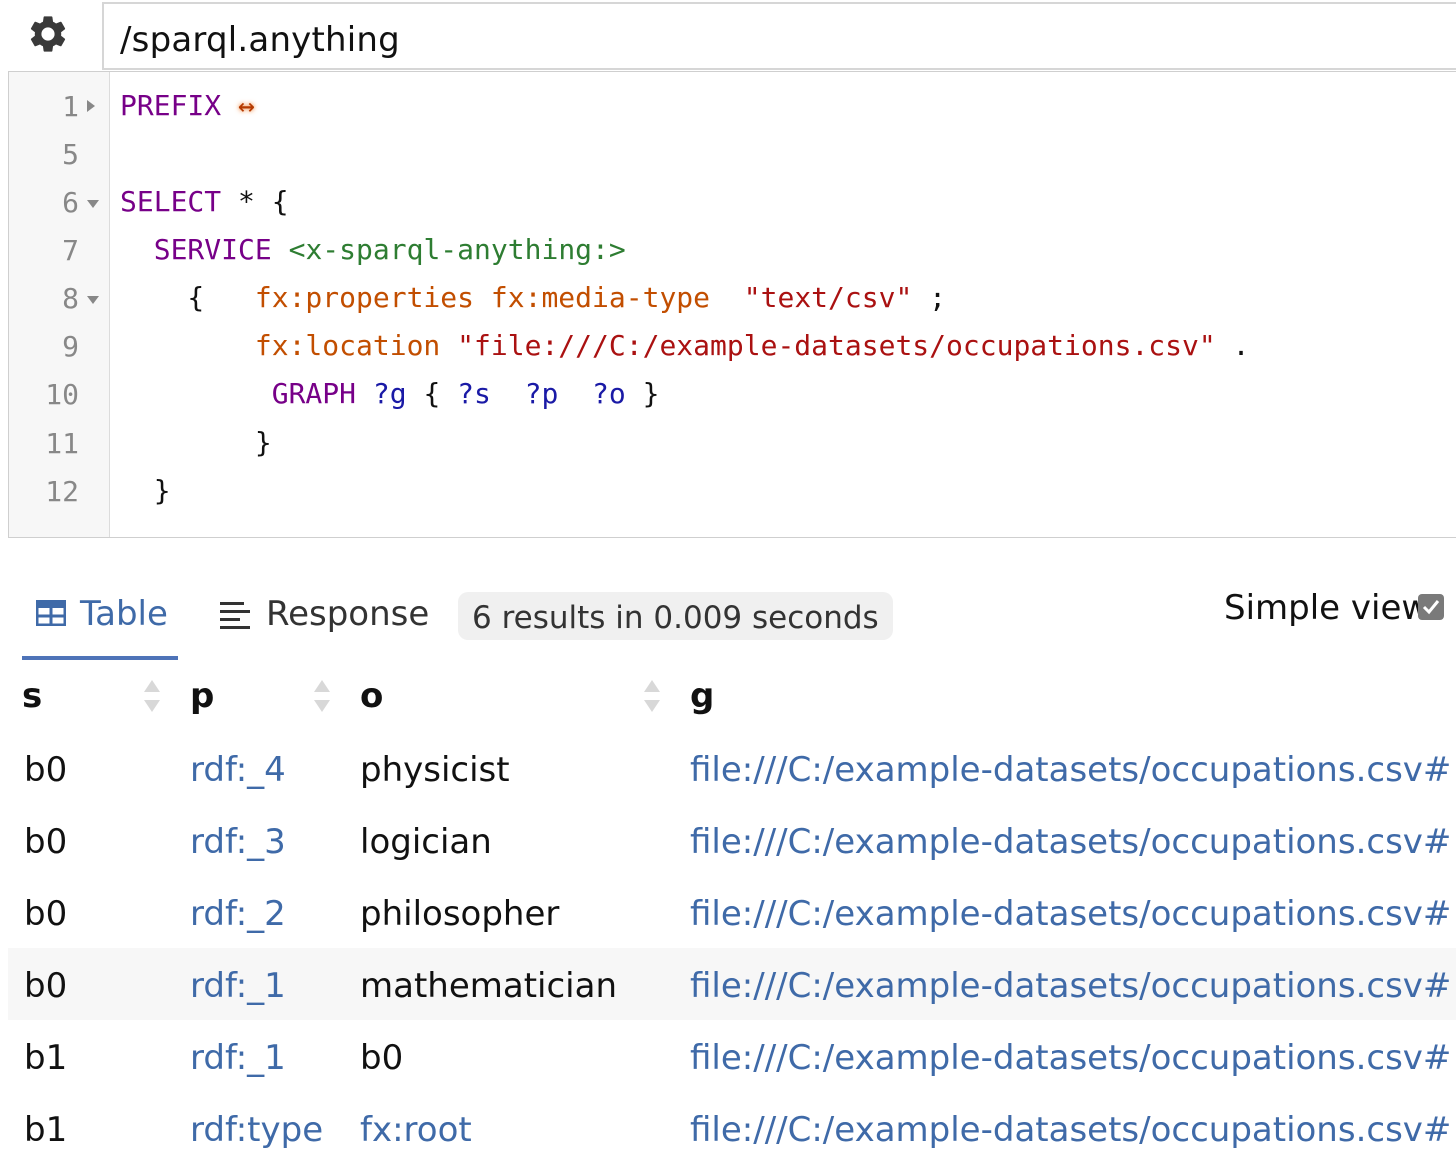  Describe the element at coordinates (171, 201) in the screenshot. I see `code-token: SELECT` at that location.